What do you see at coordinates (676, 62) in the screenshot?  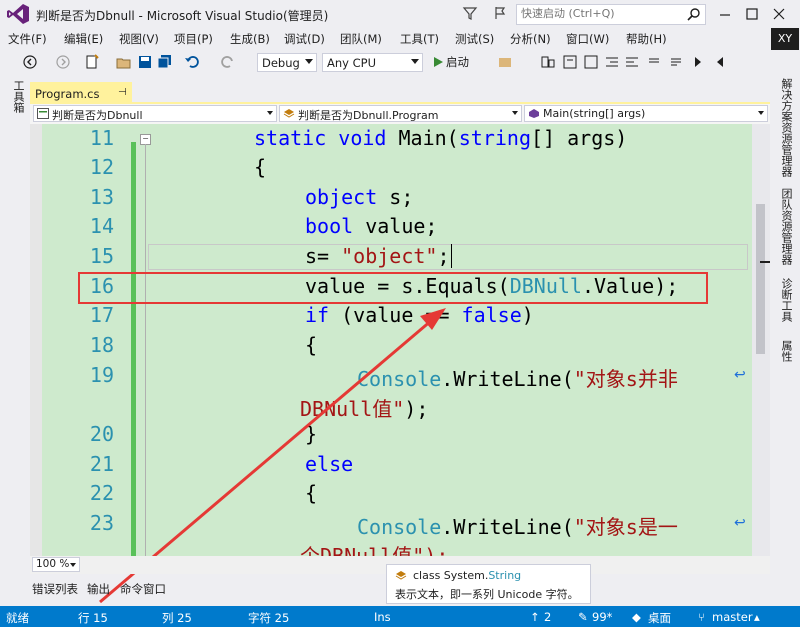 I see `uncomment-icon` at bounding box center [676, 62].